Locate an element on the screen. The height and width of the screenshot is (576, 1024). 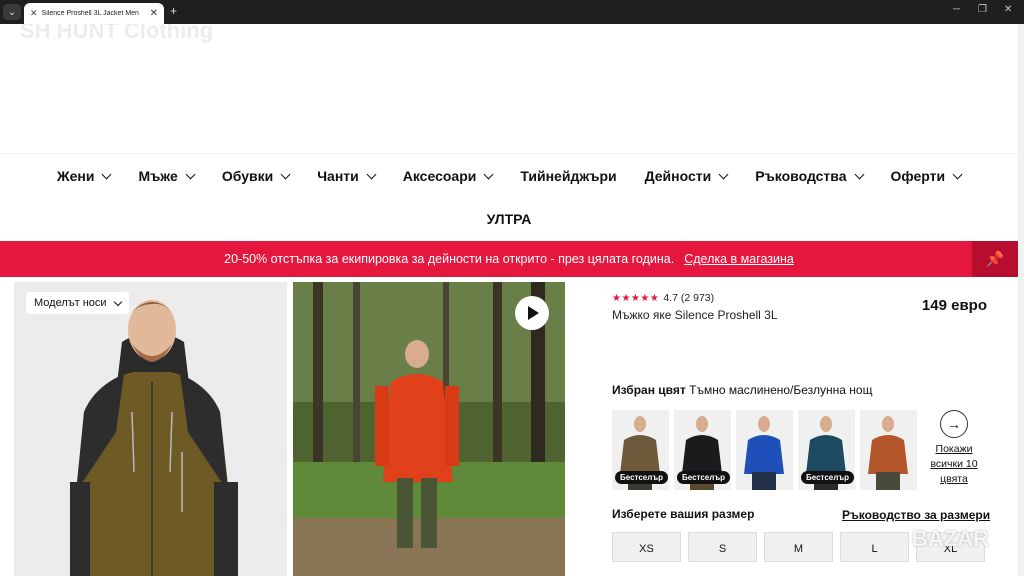
rating-value: 4.7 is located at coordinates (670, 298).